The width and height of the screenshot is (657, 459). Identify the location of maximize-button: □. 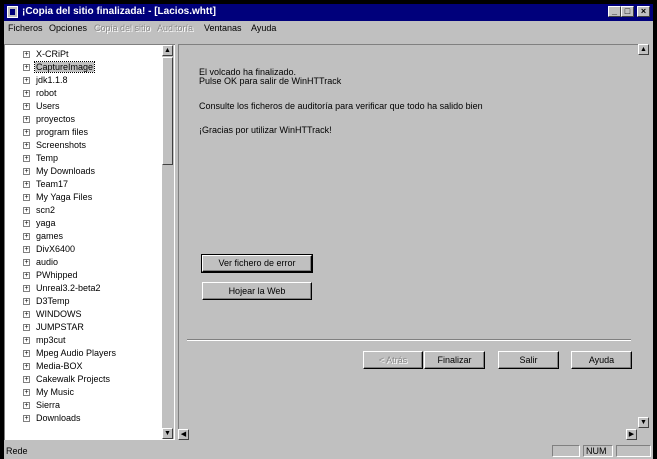
(627, 11).